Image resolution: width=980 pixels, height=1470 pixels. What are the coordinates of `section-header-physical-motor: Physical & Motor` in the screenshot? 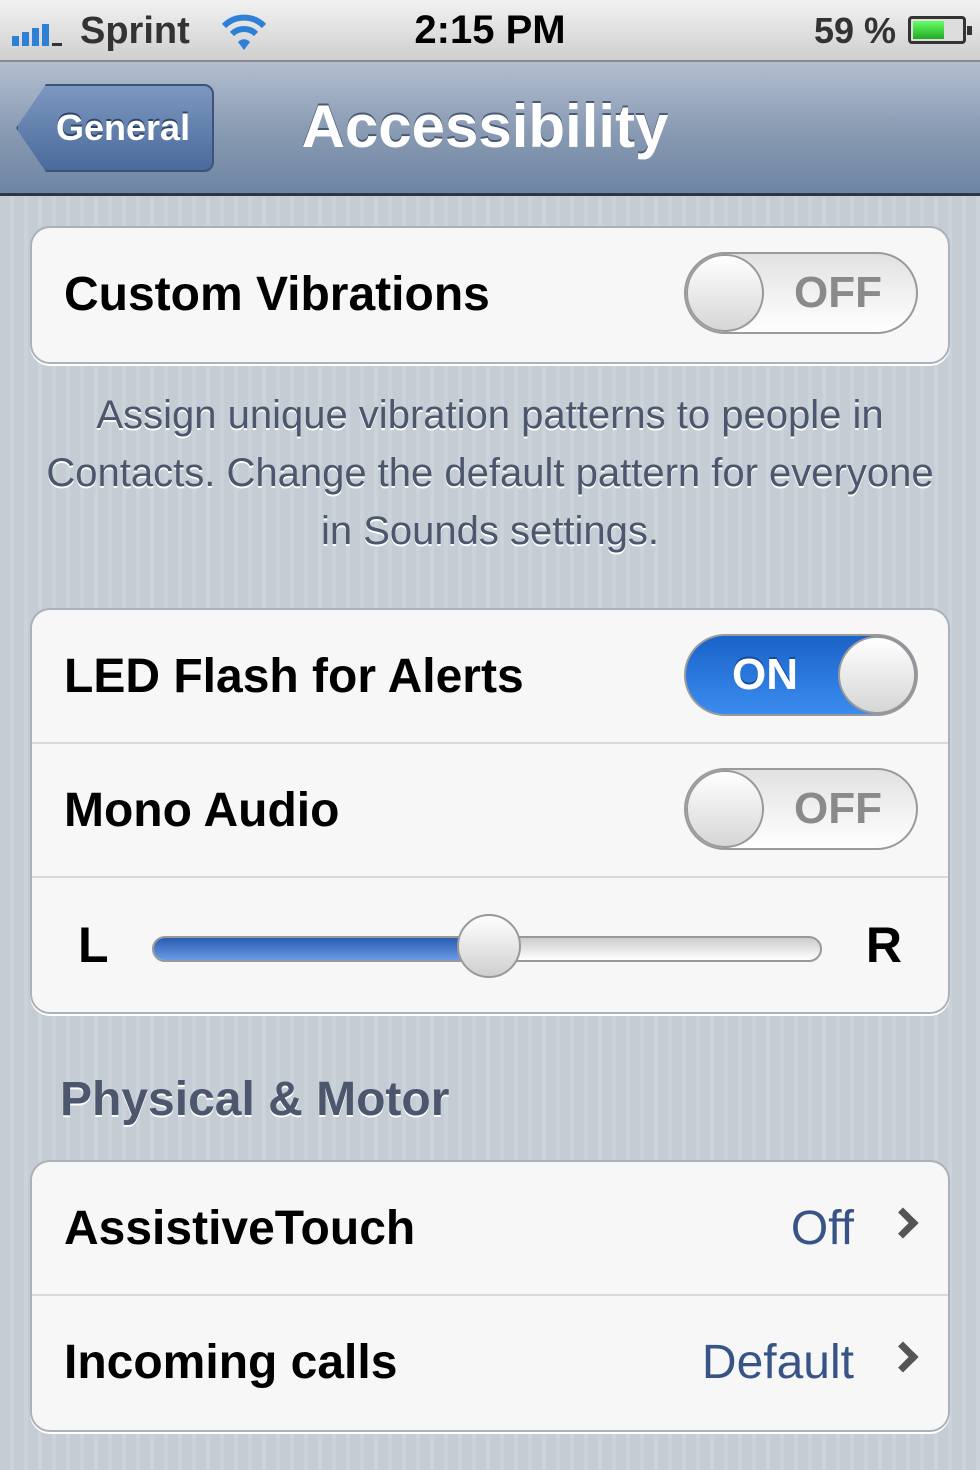 It's located at (255, 1099).